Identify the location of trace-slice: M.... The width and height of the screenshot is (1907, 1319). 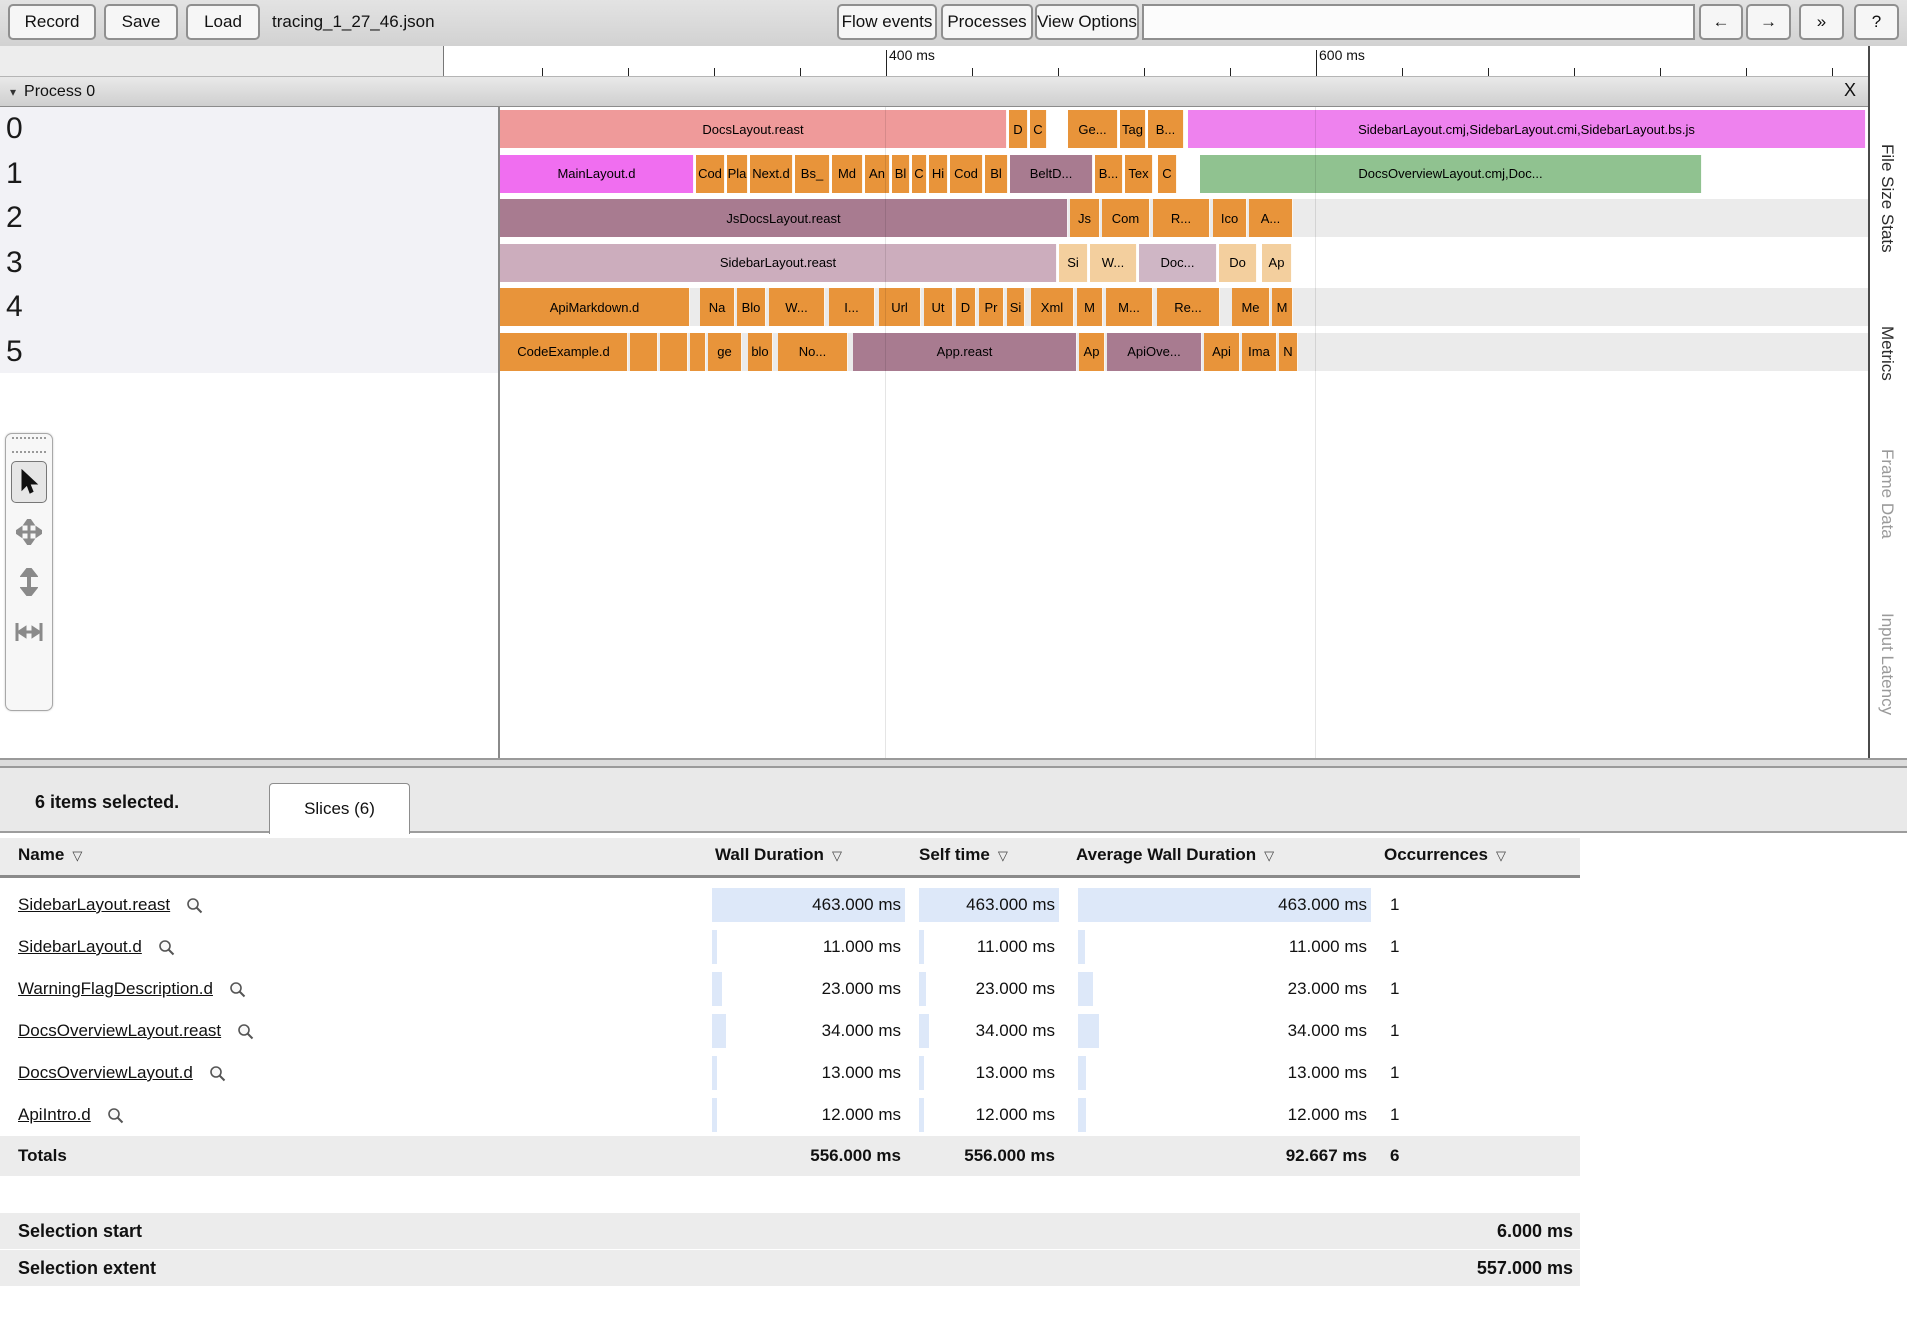
(1129, 307).